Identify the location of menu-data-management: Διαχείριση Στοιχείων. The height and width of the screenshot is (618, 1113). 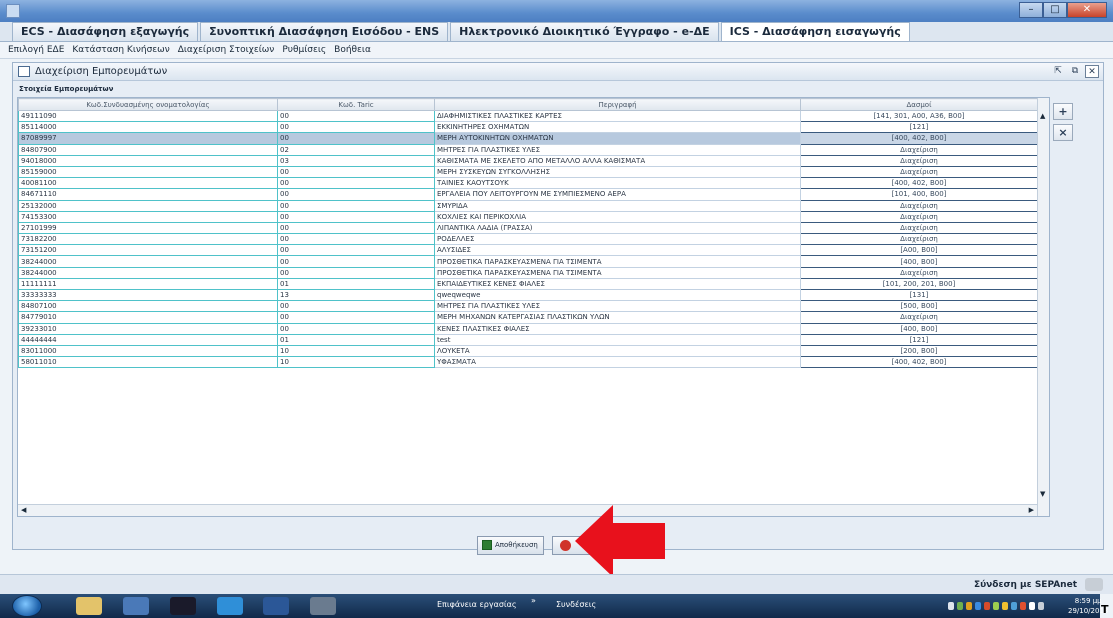
(226, 50).